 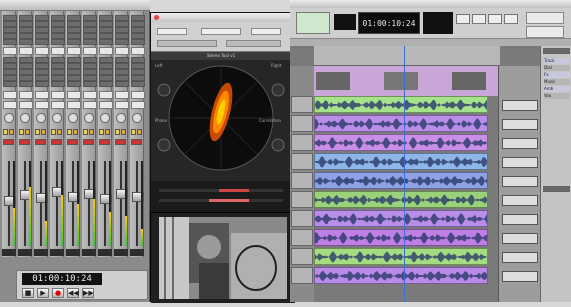 What do you see at coordinates (557, 89) in the screenshot?
I see `track-list-item: Amb` at bounding box center [557, 89].